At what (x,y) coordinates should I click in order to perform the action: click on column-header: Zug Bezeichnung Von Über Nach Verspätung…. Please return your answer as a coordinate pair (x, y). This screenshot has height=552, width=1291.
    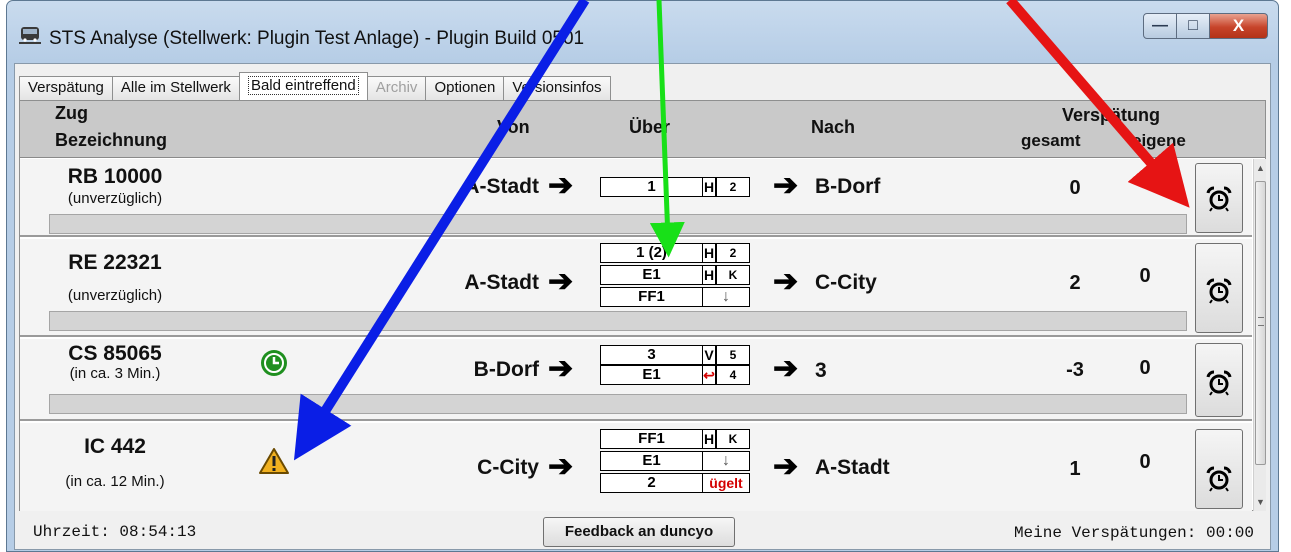
    Looking at the image, I should click on (642, 129).